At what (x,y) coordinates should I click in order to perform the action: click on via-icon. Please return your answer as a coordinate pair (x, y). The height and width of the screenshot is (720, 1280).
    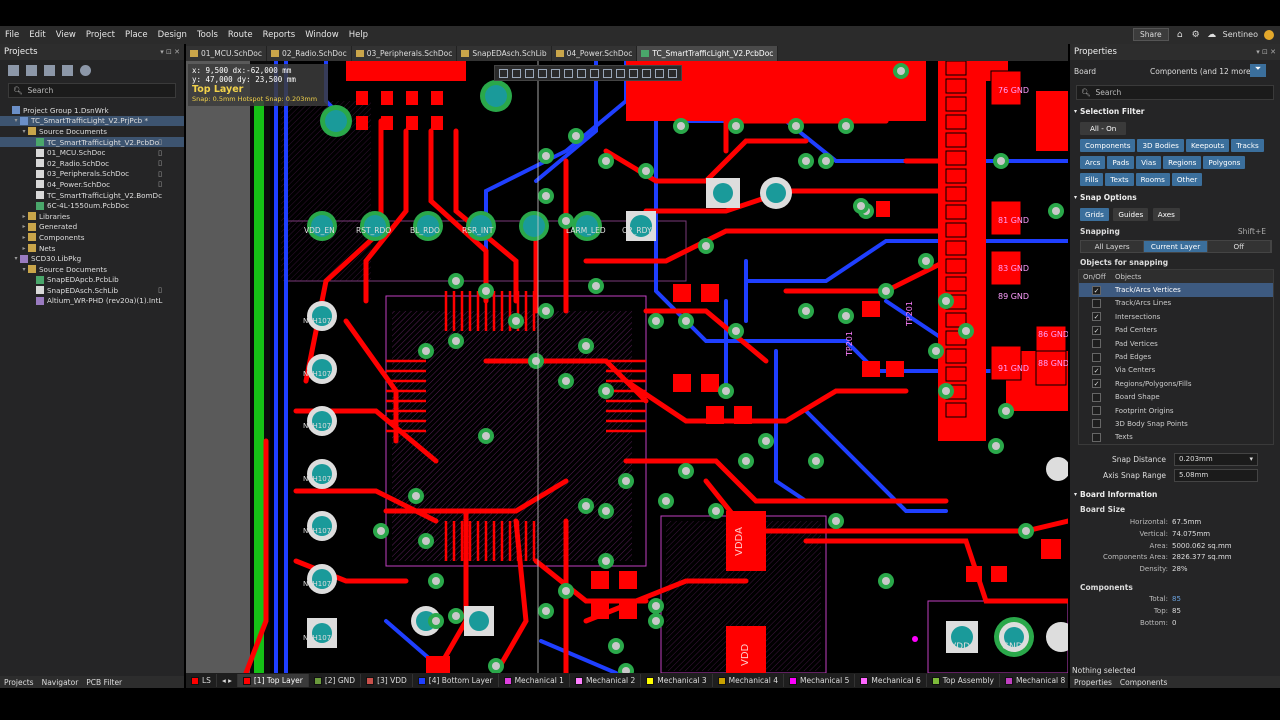
    Looking at the image, I should click on (620, 73).